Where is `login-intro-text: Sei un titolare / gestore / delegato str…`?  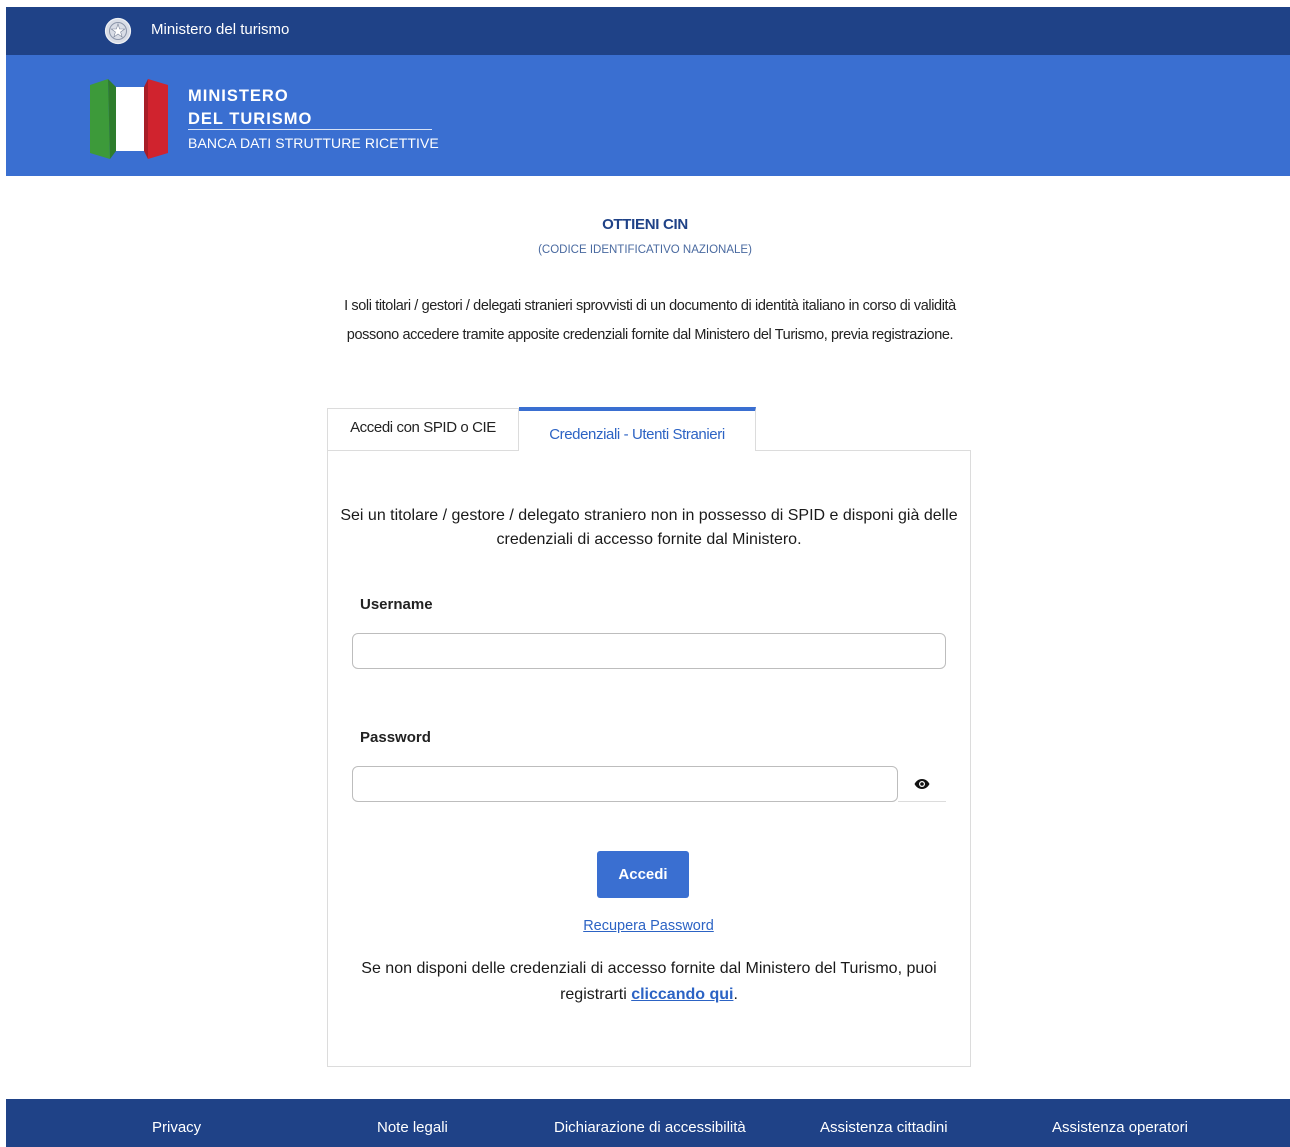
login-intro-text: Sei un titolare / gestore / delegato str… is located at coordinates (649, 527).